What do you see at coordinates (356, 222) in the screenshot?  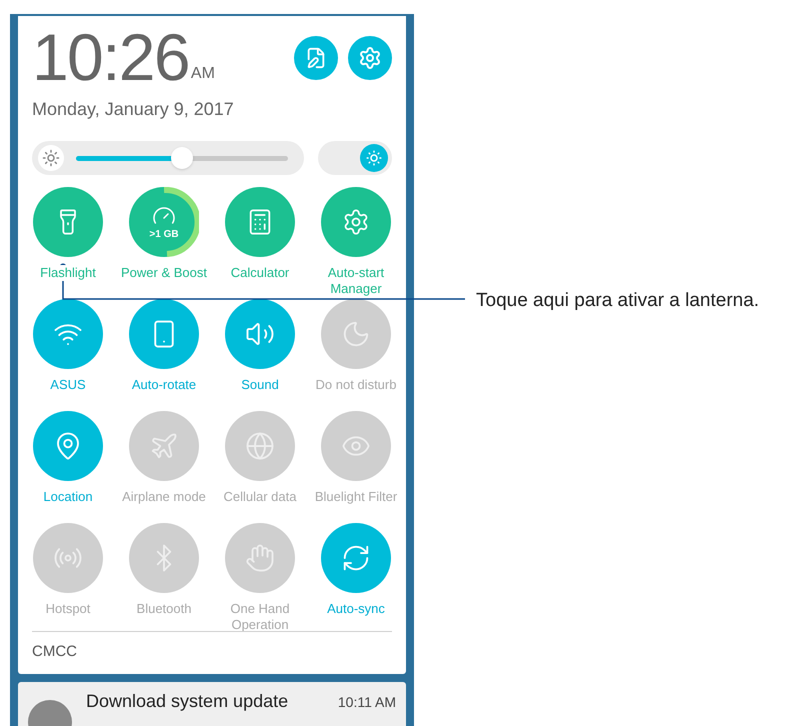 I see `gear-icon` at bounding box center [356, 222].